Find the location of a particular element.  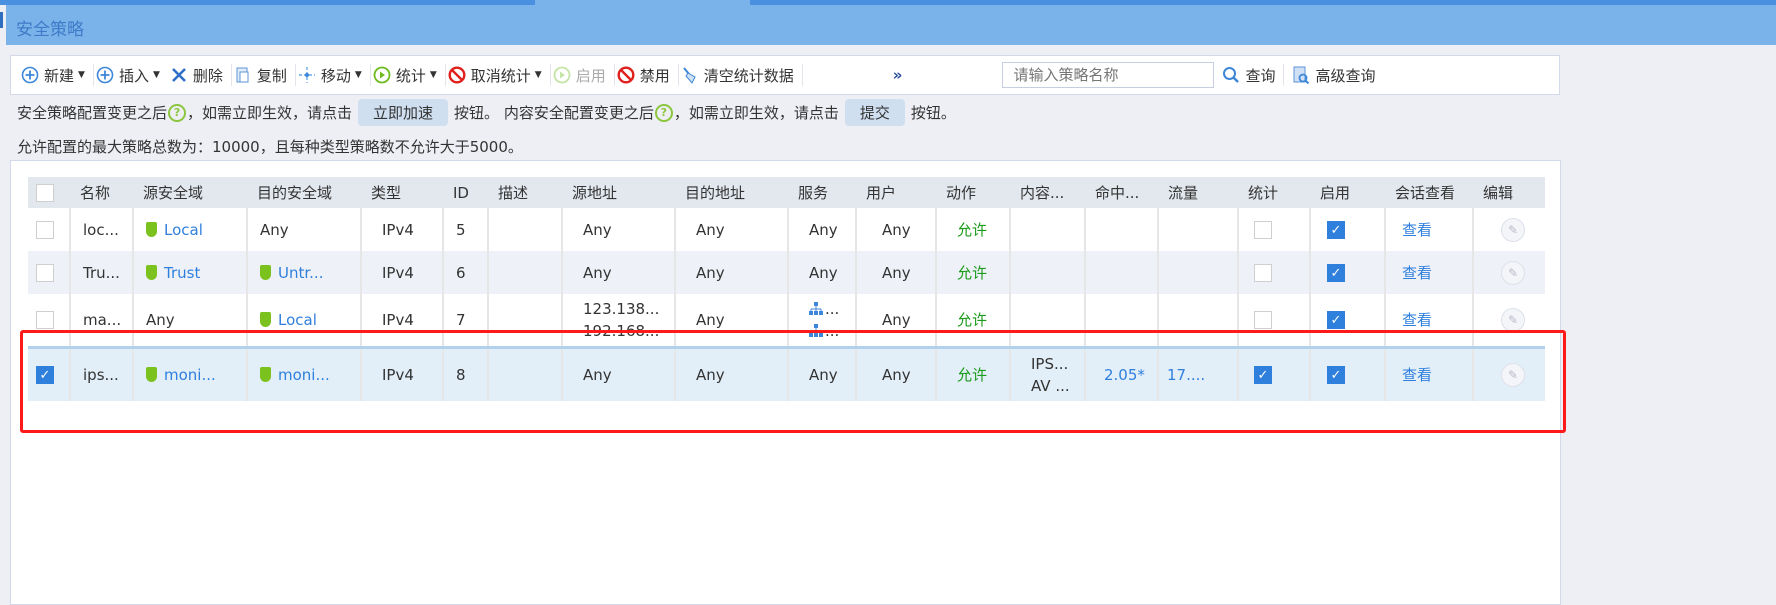

cell-content is located at coordinates (1048, 320).